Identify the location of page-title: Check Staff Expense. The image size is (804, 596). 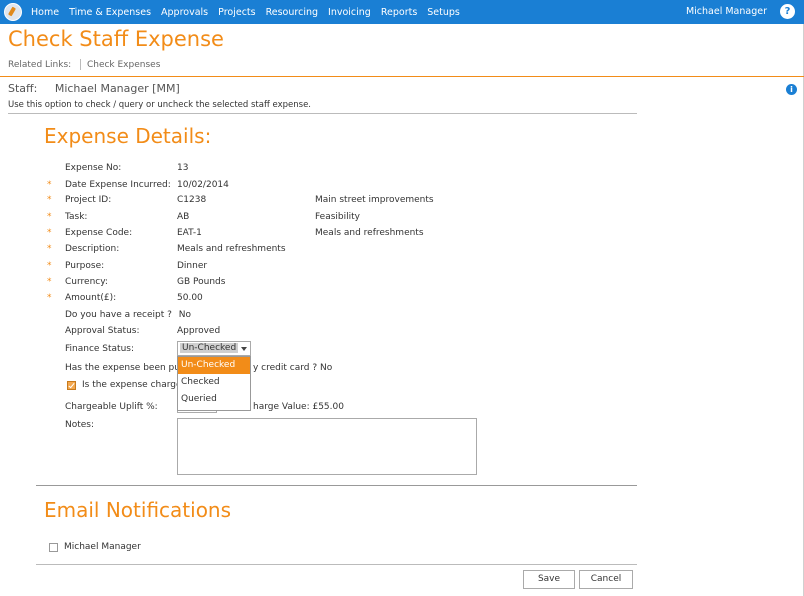
(116, 39).